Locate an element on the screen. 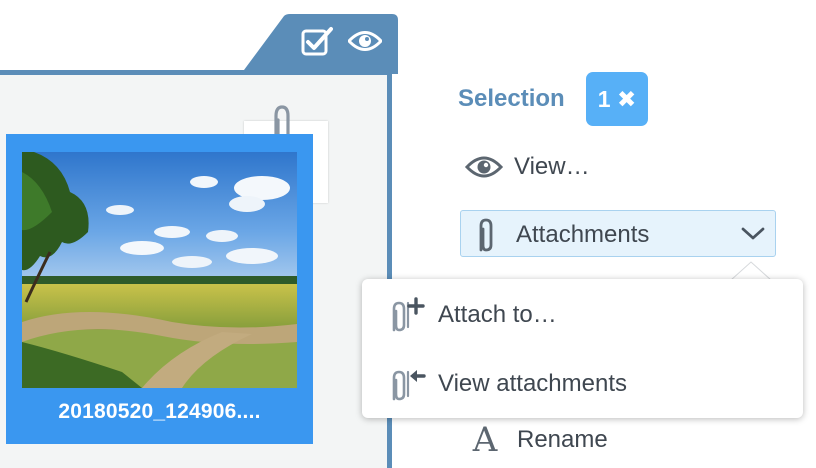  paperclip-icon is located at coordinates (486, 235).